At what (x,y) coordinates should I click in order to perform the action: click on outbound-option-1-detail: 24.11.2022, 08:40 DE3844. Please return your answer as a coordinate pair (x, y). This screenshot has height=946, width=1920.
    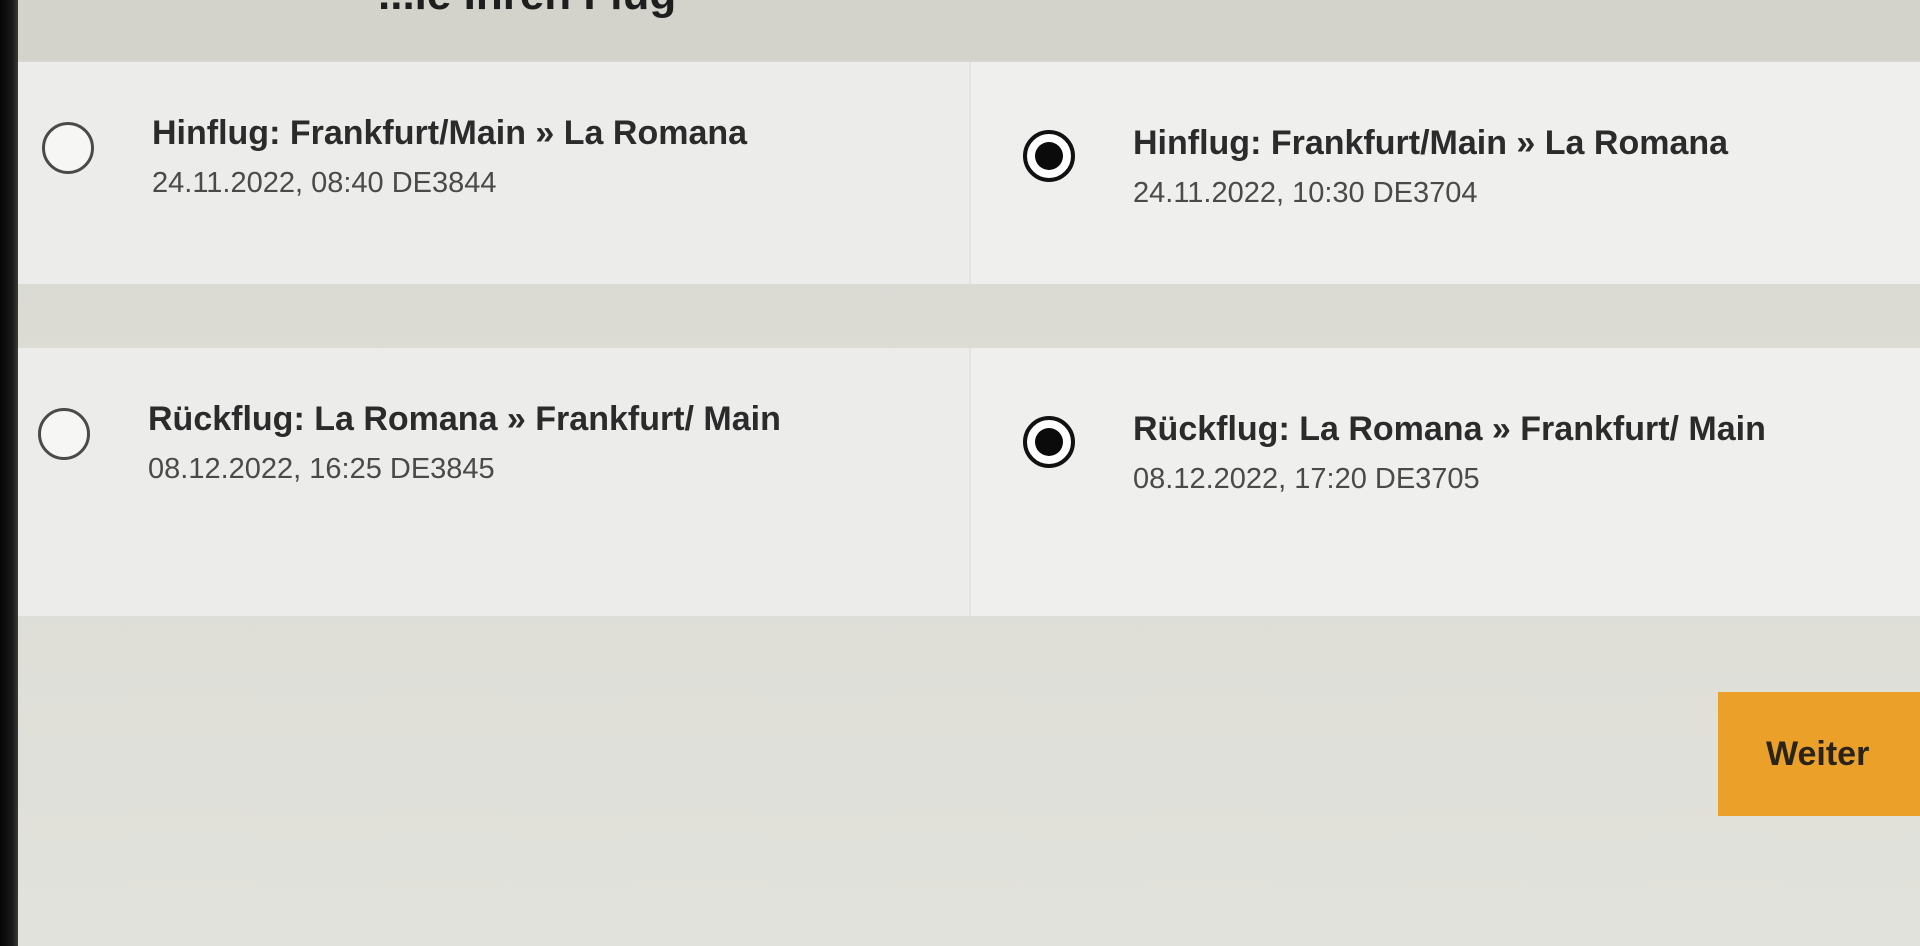
    Looking at the image, I should click on (324, 183).